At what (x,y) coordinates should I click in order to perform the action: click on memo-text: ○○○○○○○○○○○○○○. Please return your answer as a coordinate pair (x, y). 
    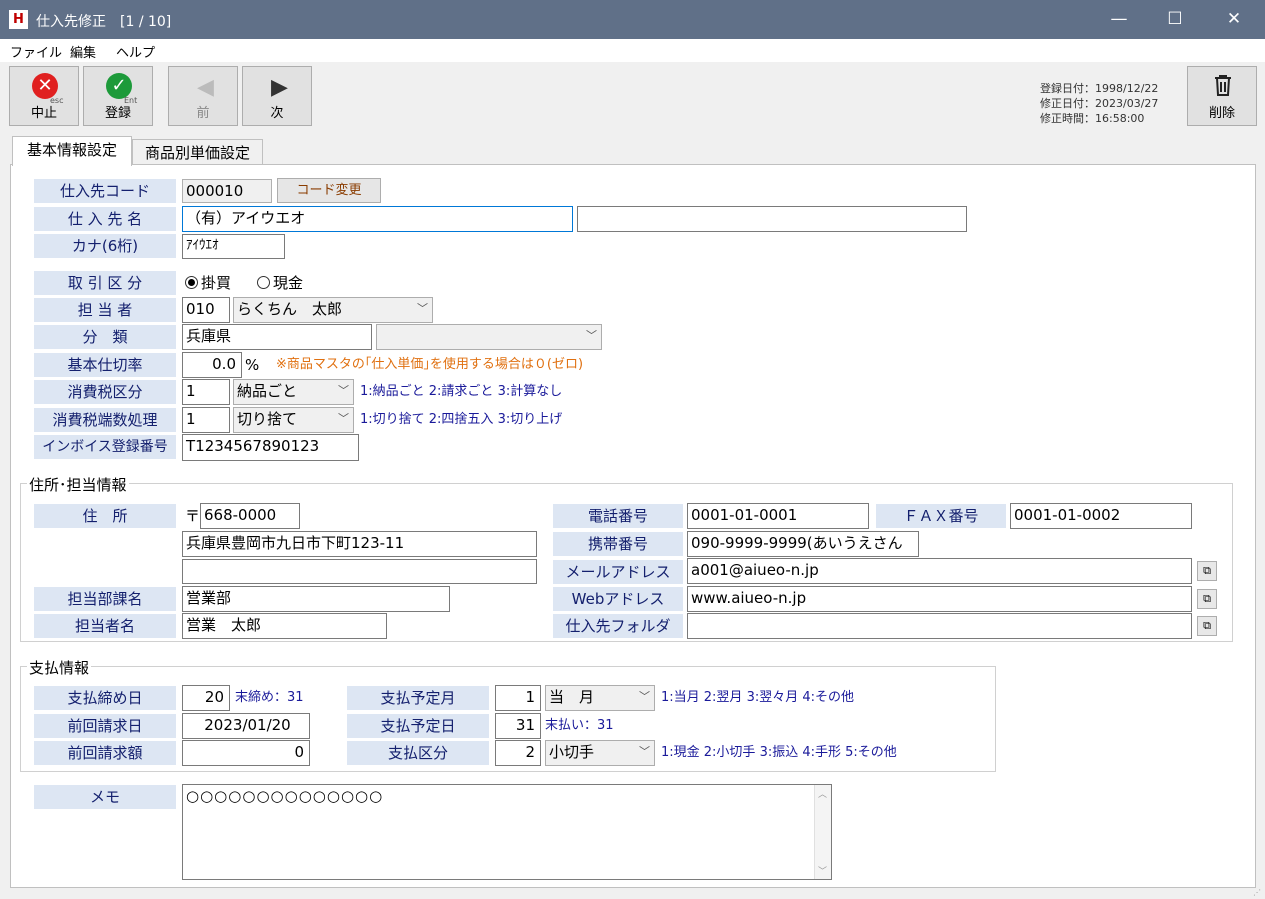
    Looking at the image, I should click on (285, 796).